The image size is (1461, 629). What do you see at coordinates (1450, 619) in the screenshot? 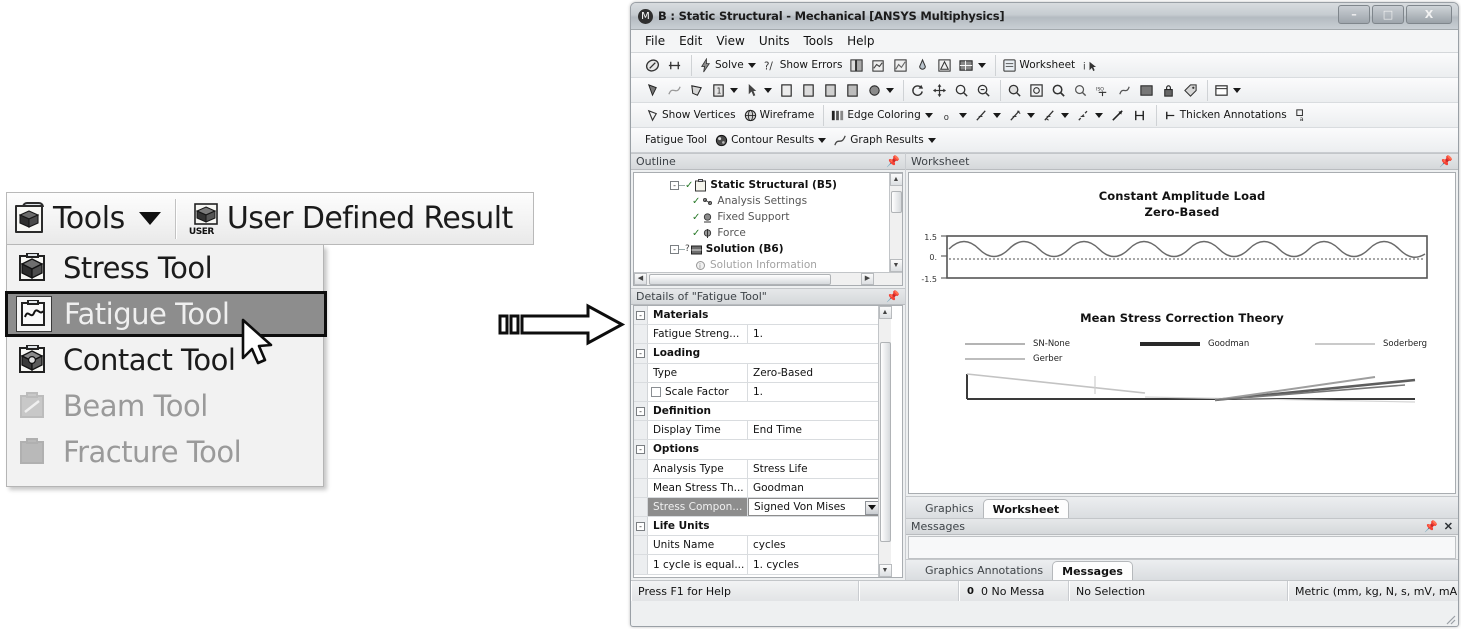
I see `resize-grip` at bounding box center [1450, 619].